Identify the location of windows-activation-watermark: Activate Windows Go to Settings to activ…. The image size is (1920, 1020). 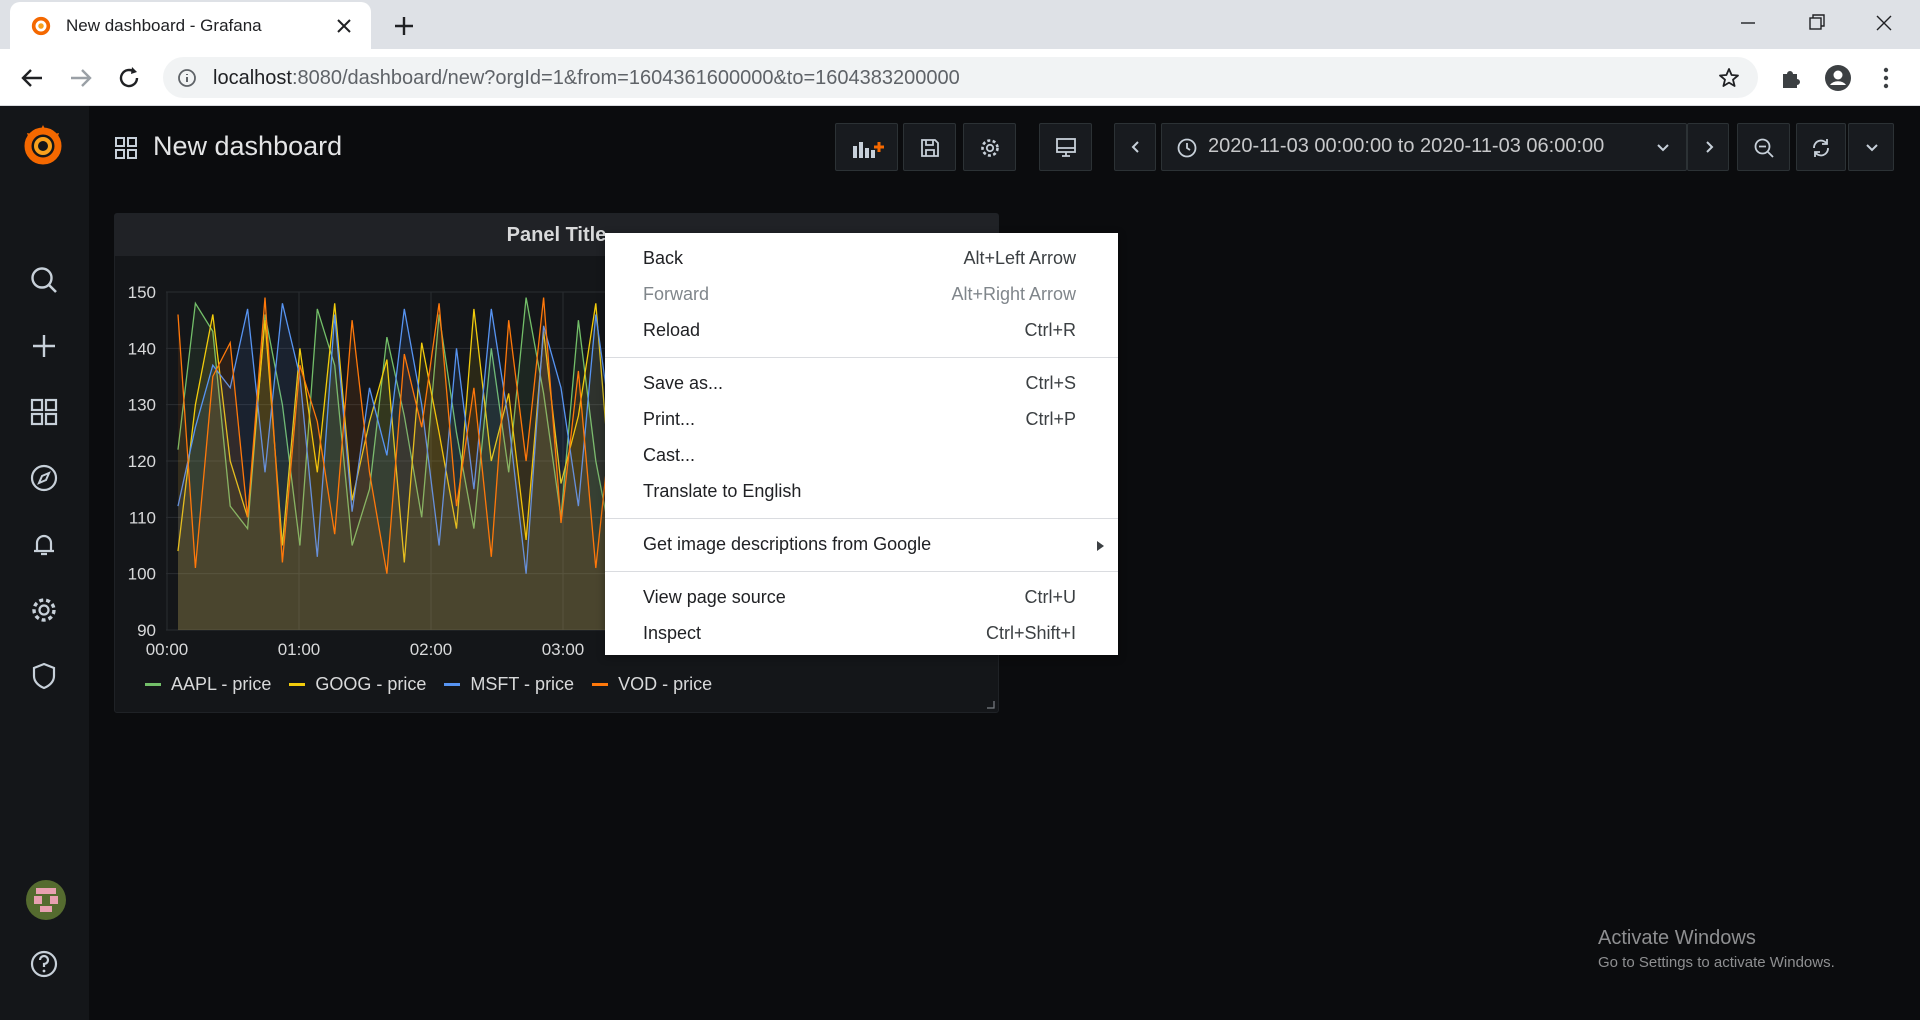
(1716, 949).